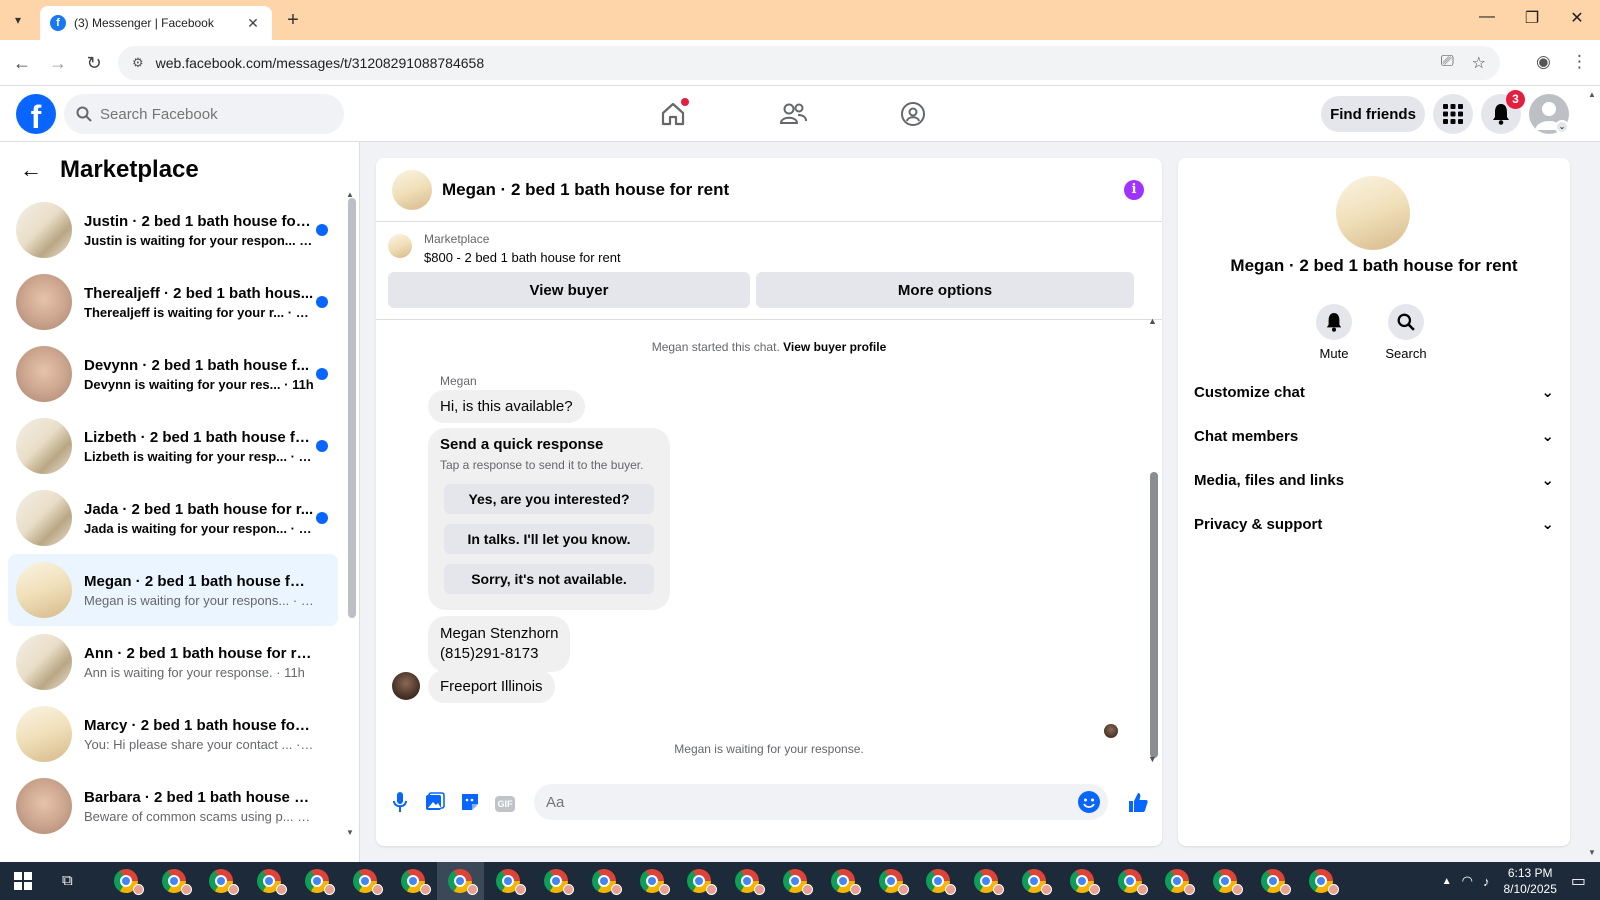 Image resolution: width=1600 pixels, height=900 pixels. I want to click on photo-icon, so click(435, 802).